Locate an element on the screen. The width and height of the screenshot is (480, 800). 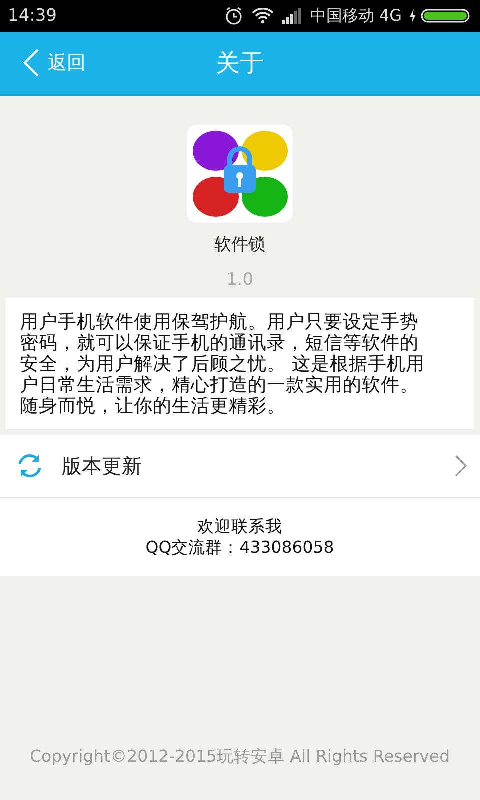
chevron-icon is located at coordinates (461, 466).